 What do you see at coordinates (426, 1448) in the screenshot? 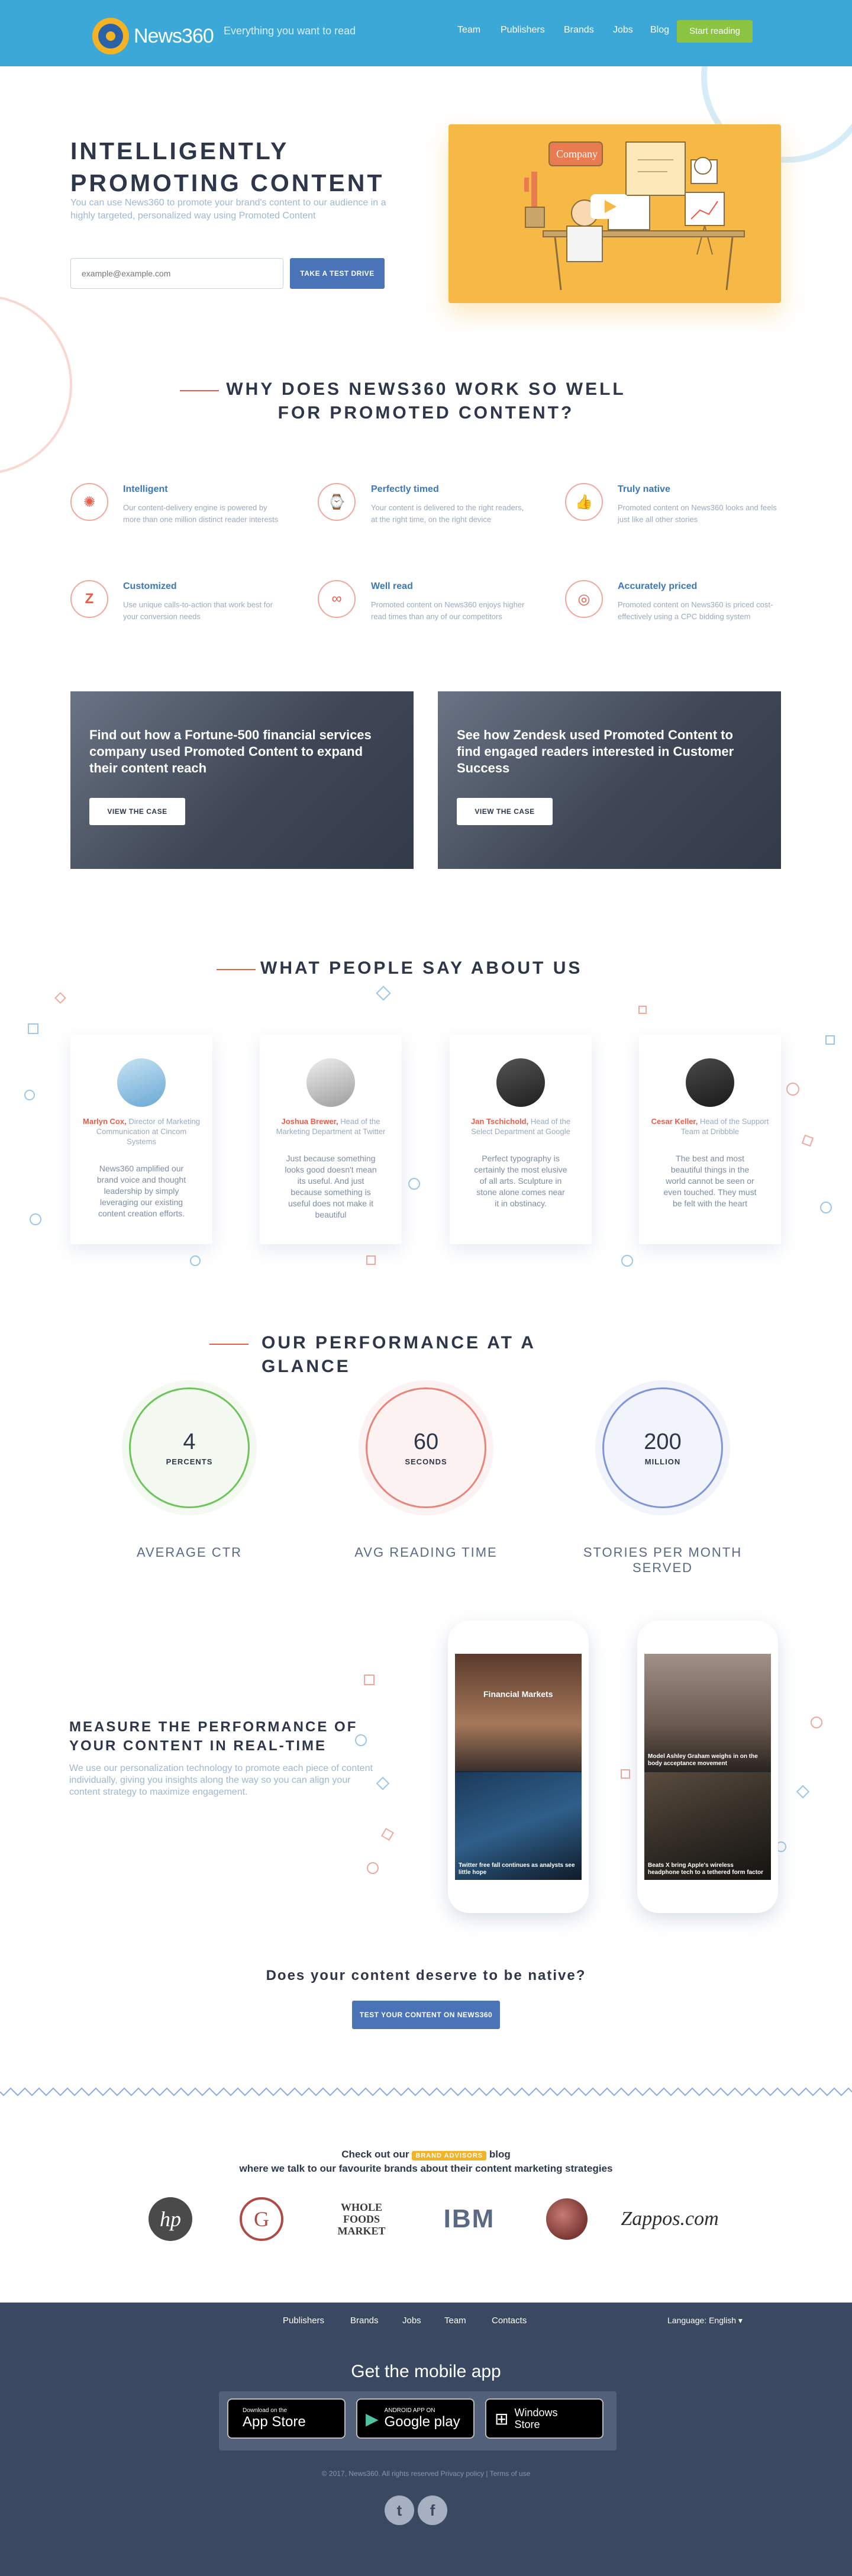
I see `stat-circle-reading-time: 60 SECONDS` at bounding box center [426, 1448].